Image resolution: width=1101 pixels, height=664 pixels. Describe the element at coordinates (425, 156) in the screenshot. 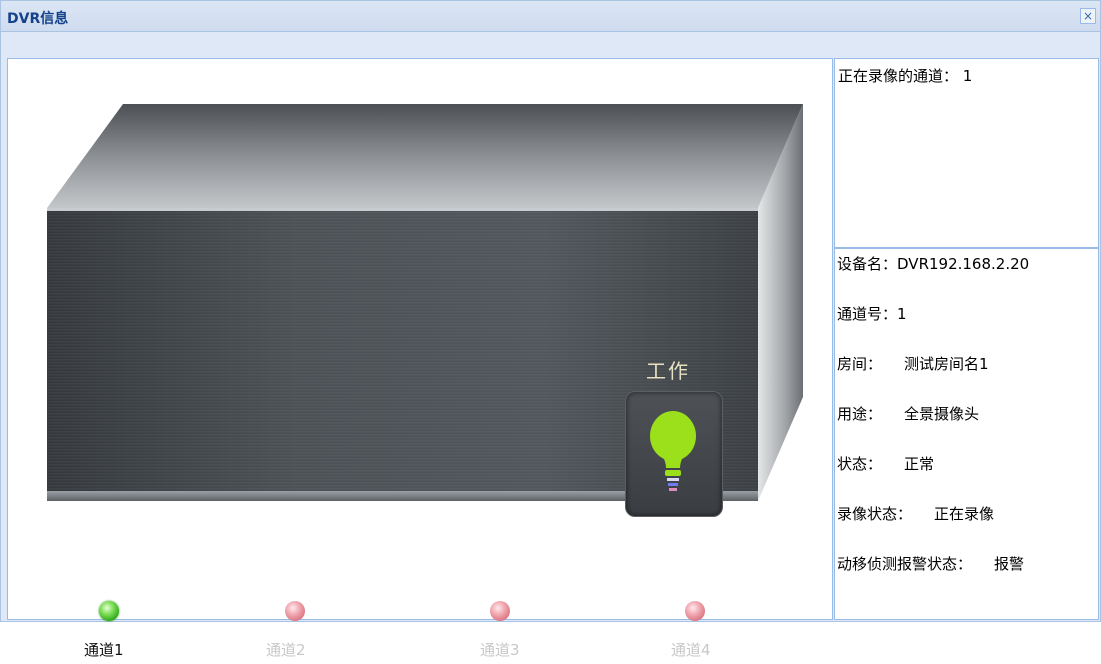

I see `dvr-top-face` at that location.